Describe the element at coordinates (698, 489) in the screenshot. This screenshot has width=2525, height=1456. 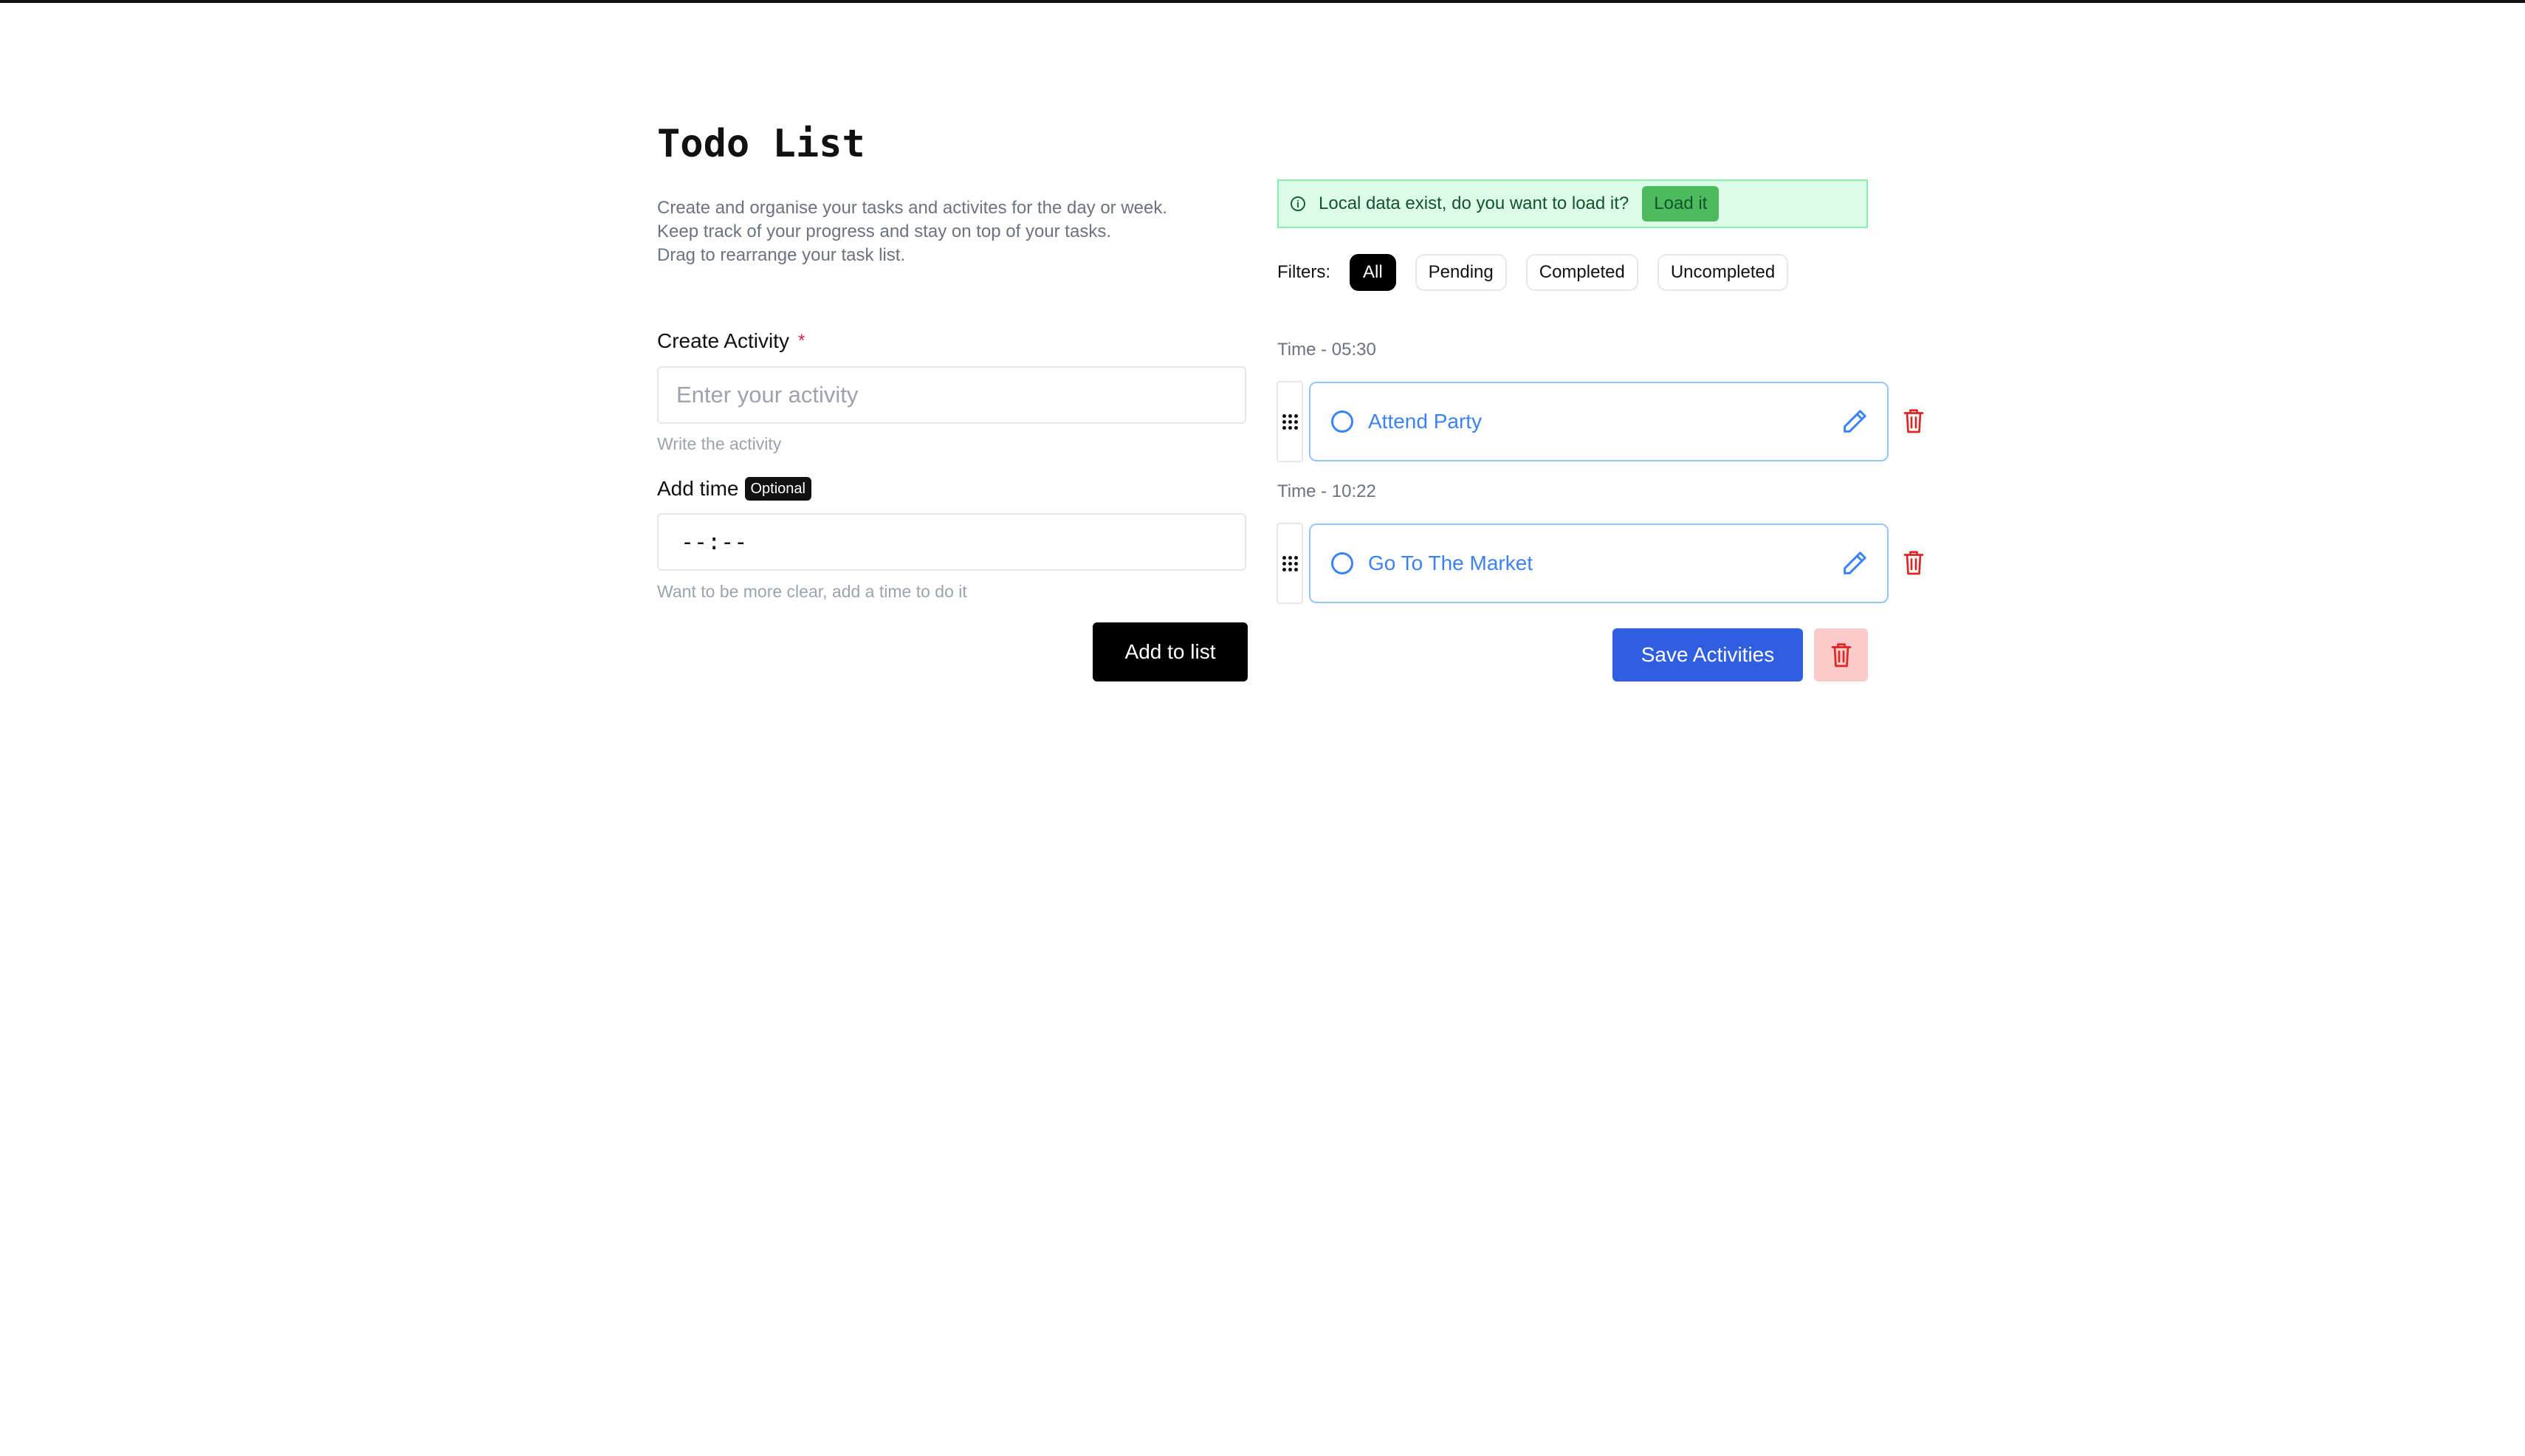
I see `time-label-text: Add time` at that location.